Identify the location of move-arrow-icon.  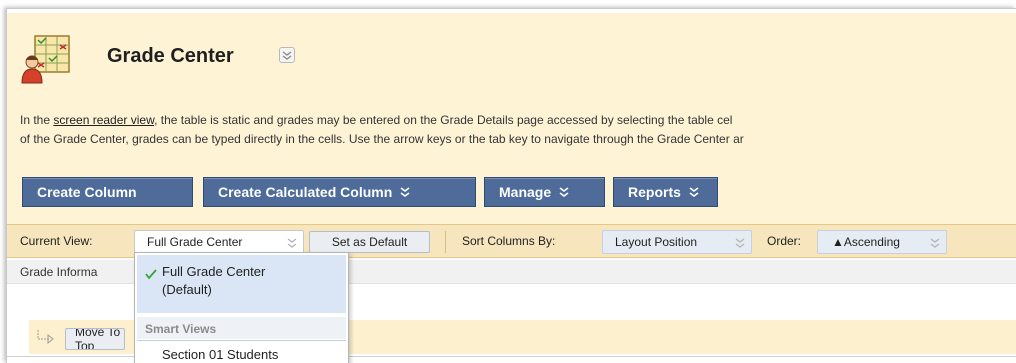
(45, 337).